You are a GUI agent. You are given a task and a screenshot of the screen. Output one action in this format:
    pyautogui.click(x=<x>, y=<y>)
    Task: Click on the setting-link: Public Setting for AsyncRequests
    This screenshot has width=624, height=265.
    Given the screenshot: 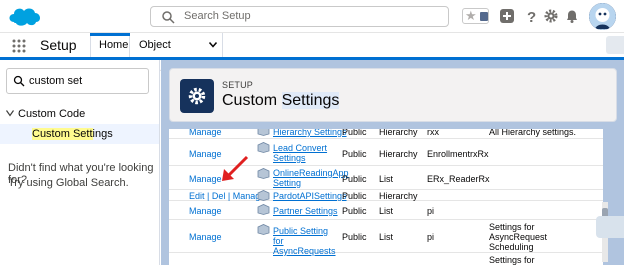 What is the action you would take?
    pyautogui.click(x=304, y=241)
    